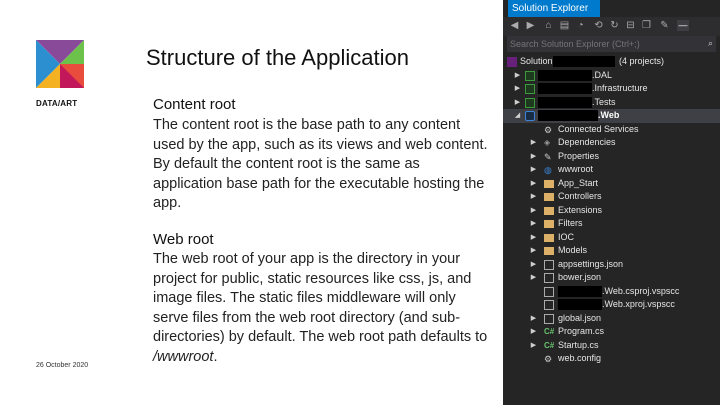 The height and width of the screenshot is (405, 720). I want to click on show-all-files-icon: ❐, so click(646, 25).